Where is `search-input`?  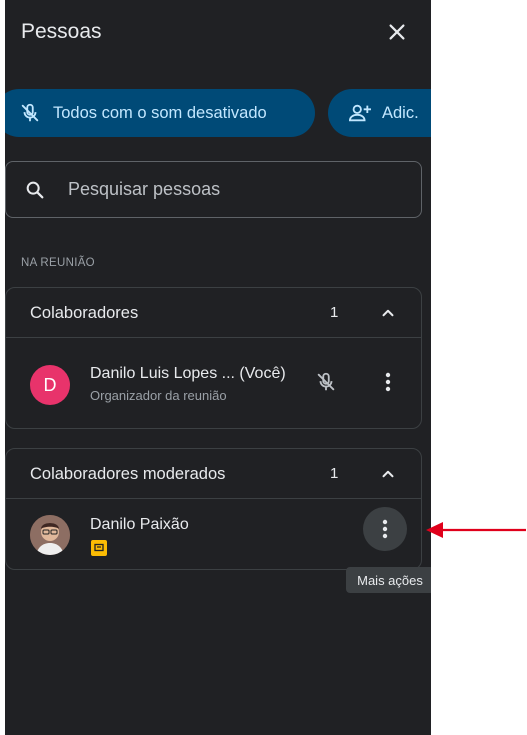
search-input is located at coordinates (238, 189).